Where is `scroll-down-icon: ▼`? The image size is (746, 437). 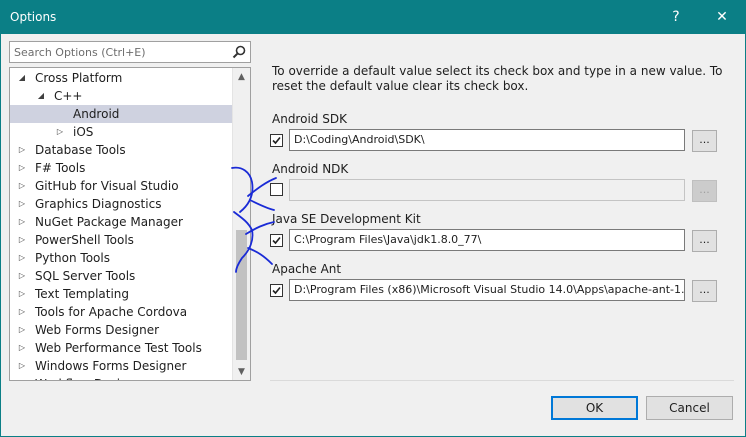 scroll-down-icon: ▼ is located at coordinates (241, 371).